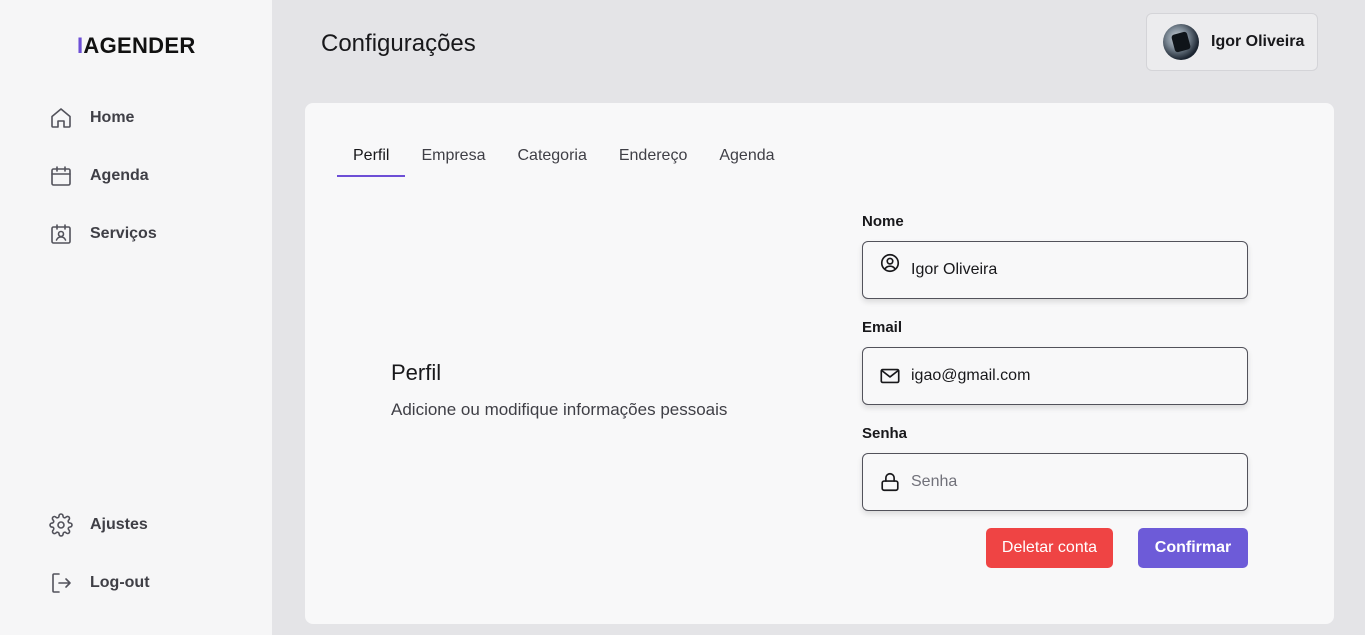 The height and width of the screenshot is (635, 1365). Describe the element at coordinates (746, 162) in the screenshot. I see `tab-agenda: Agenda` at that location.